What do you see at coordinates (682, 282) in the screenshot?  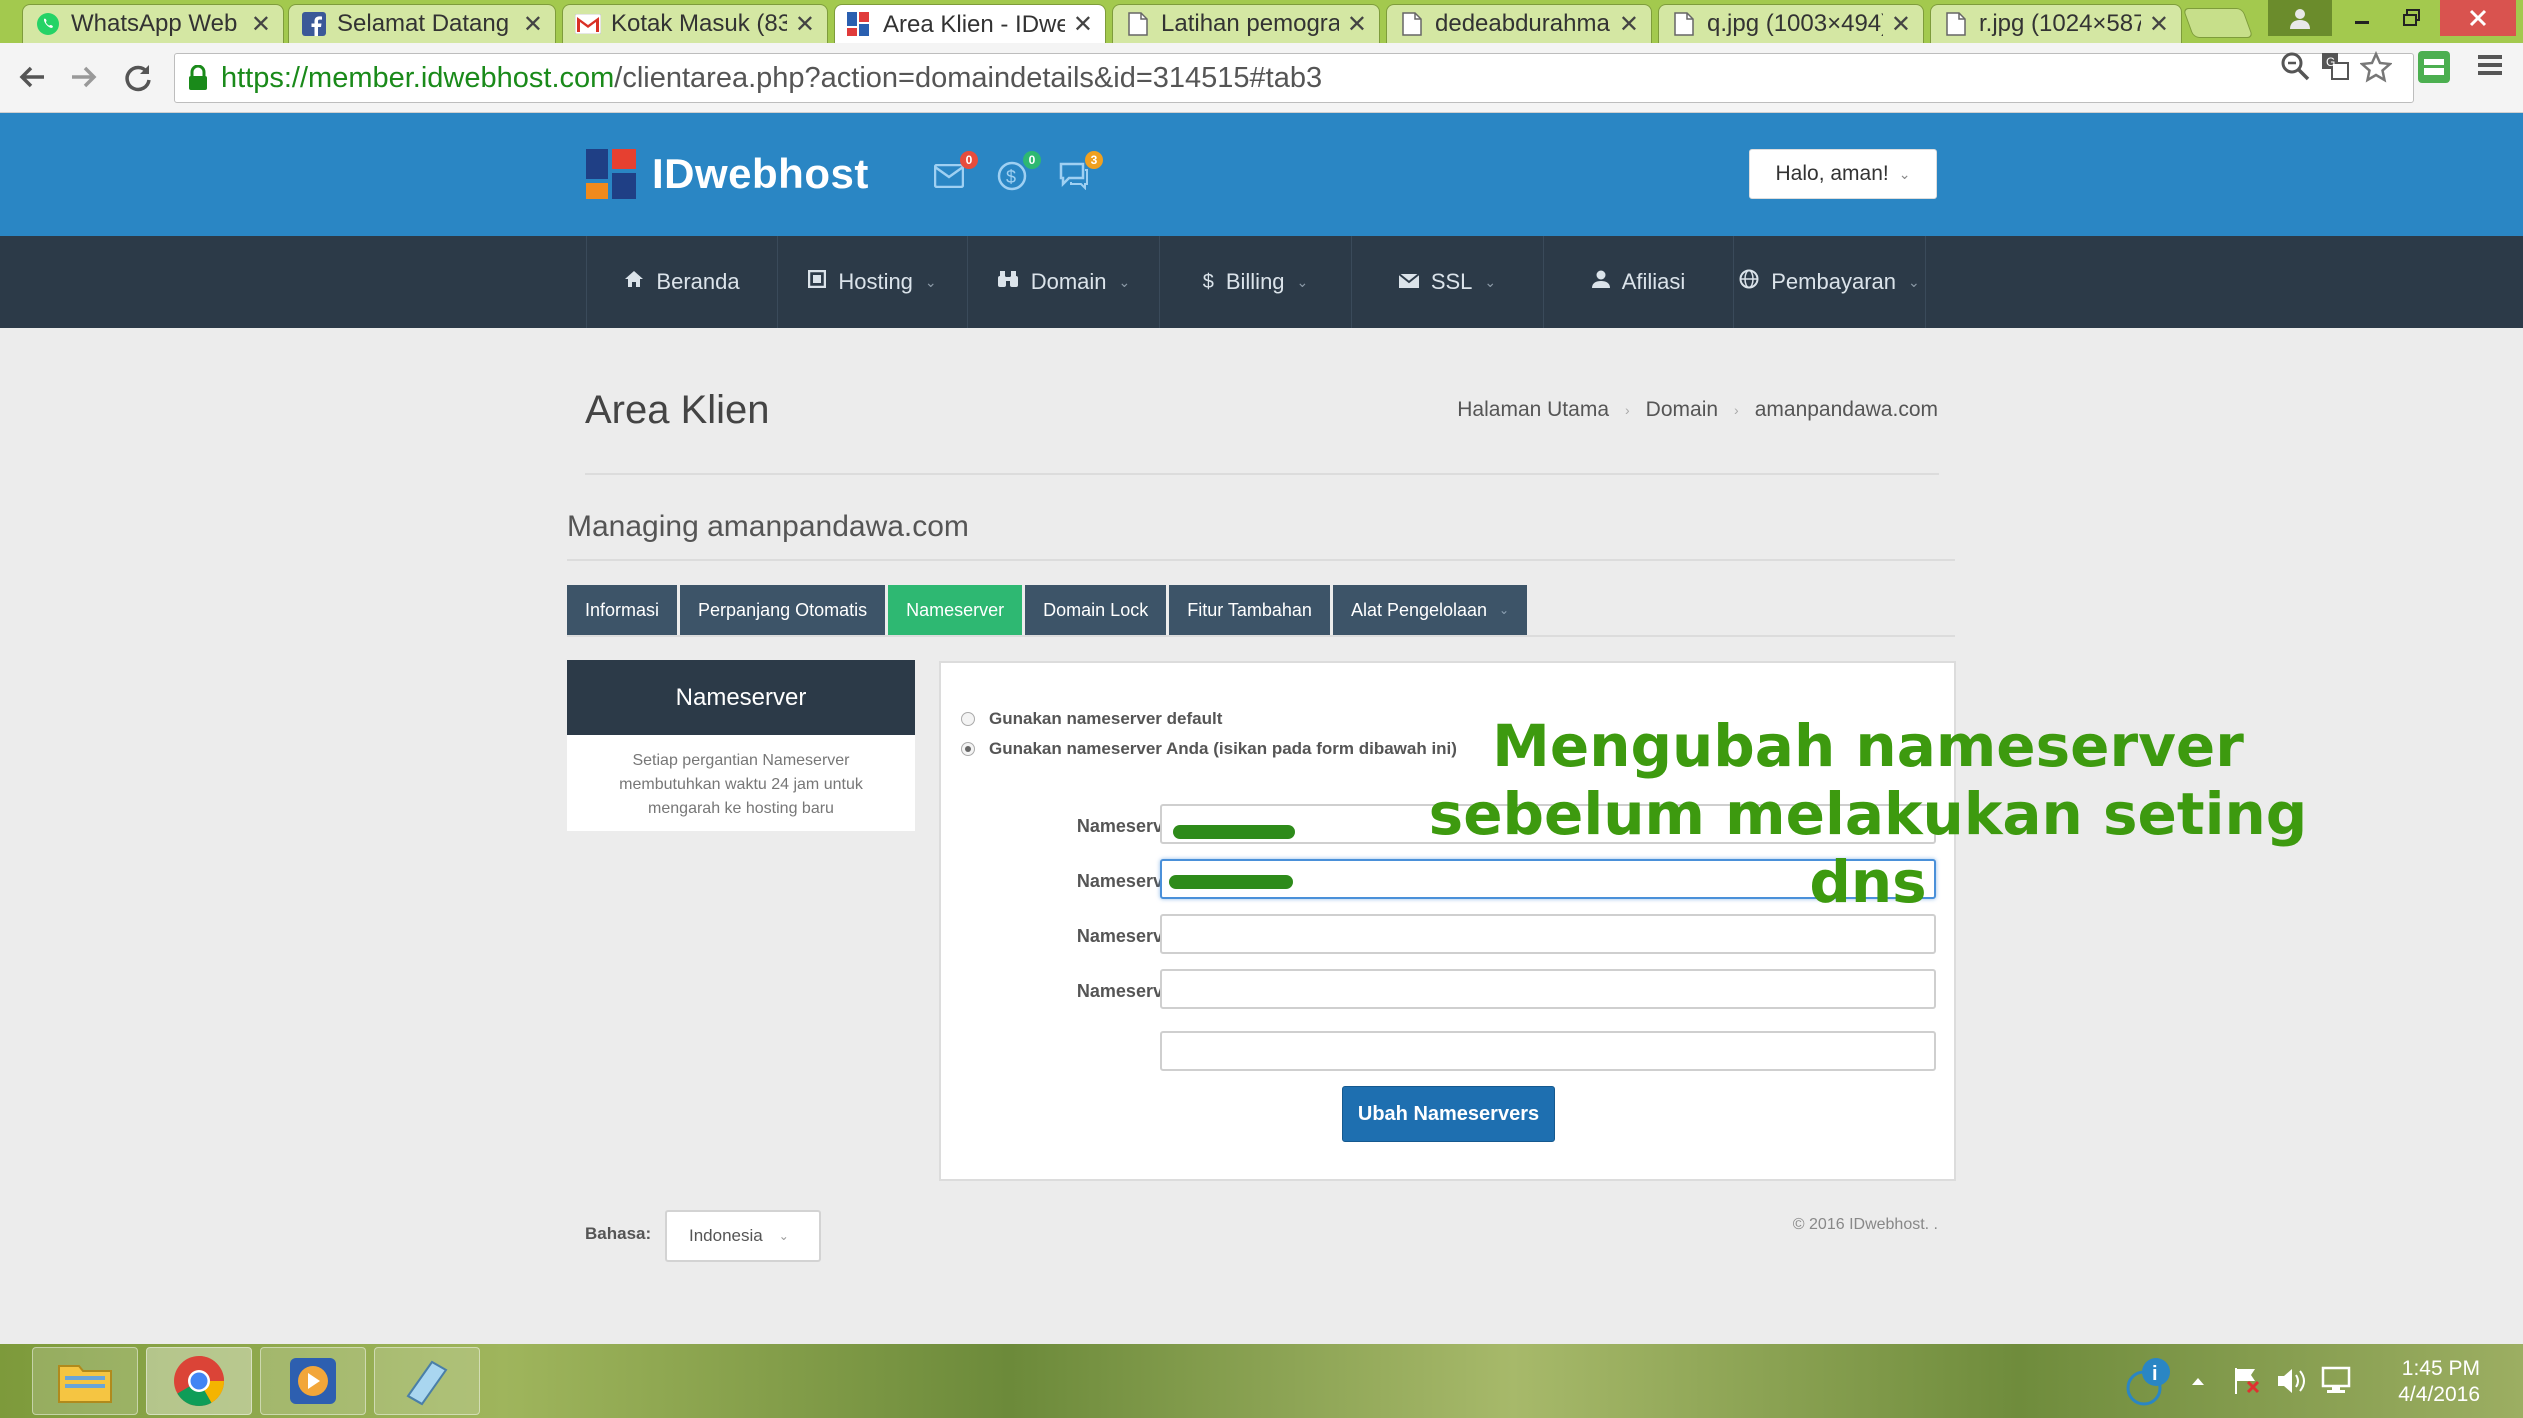 I see `nav-item-beranda: Beranda` at bounding box center [682, 282].